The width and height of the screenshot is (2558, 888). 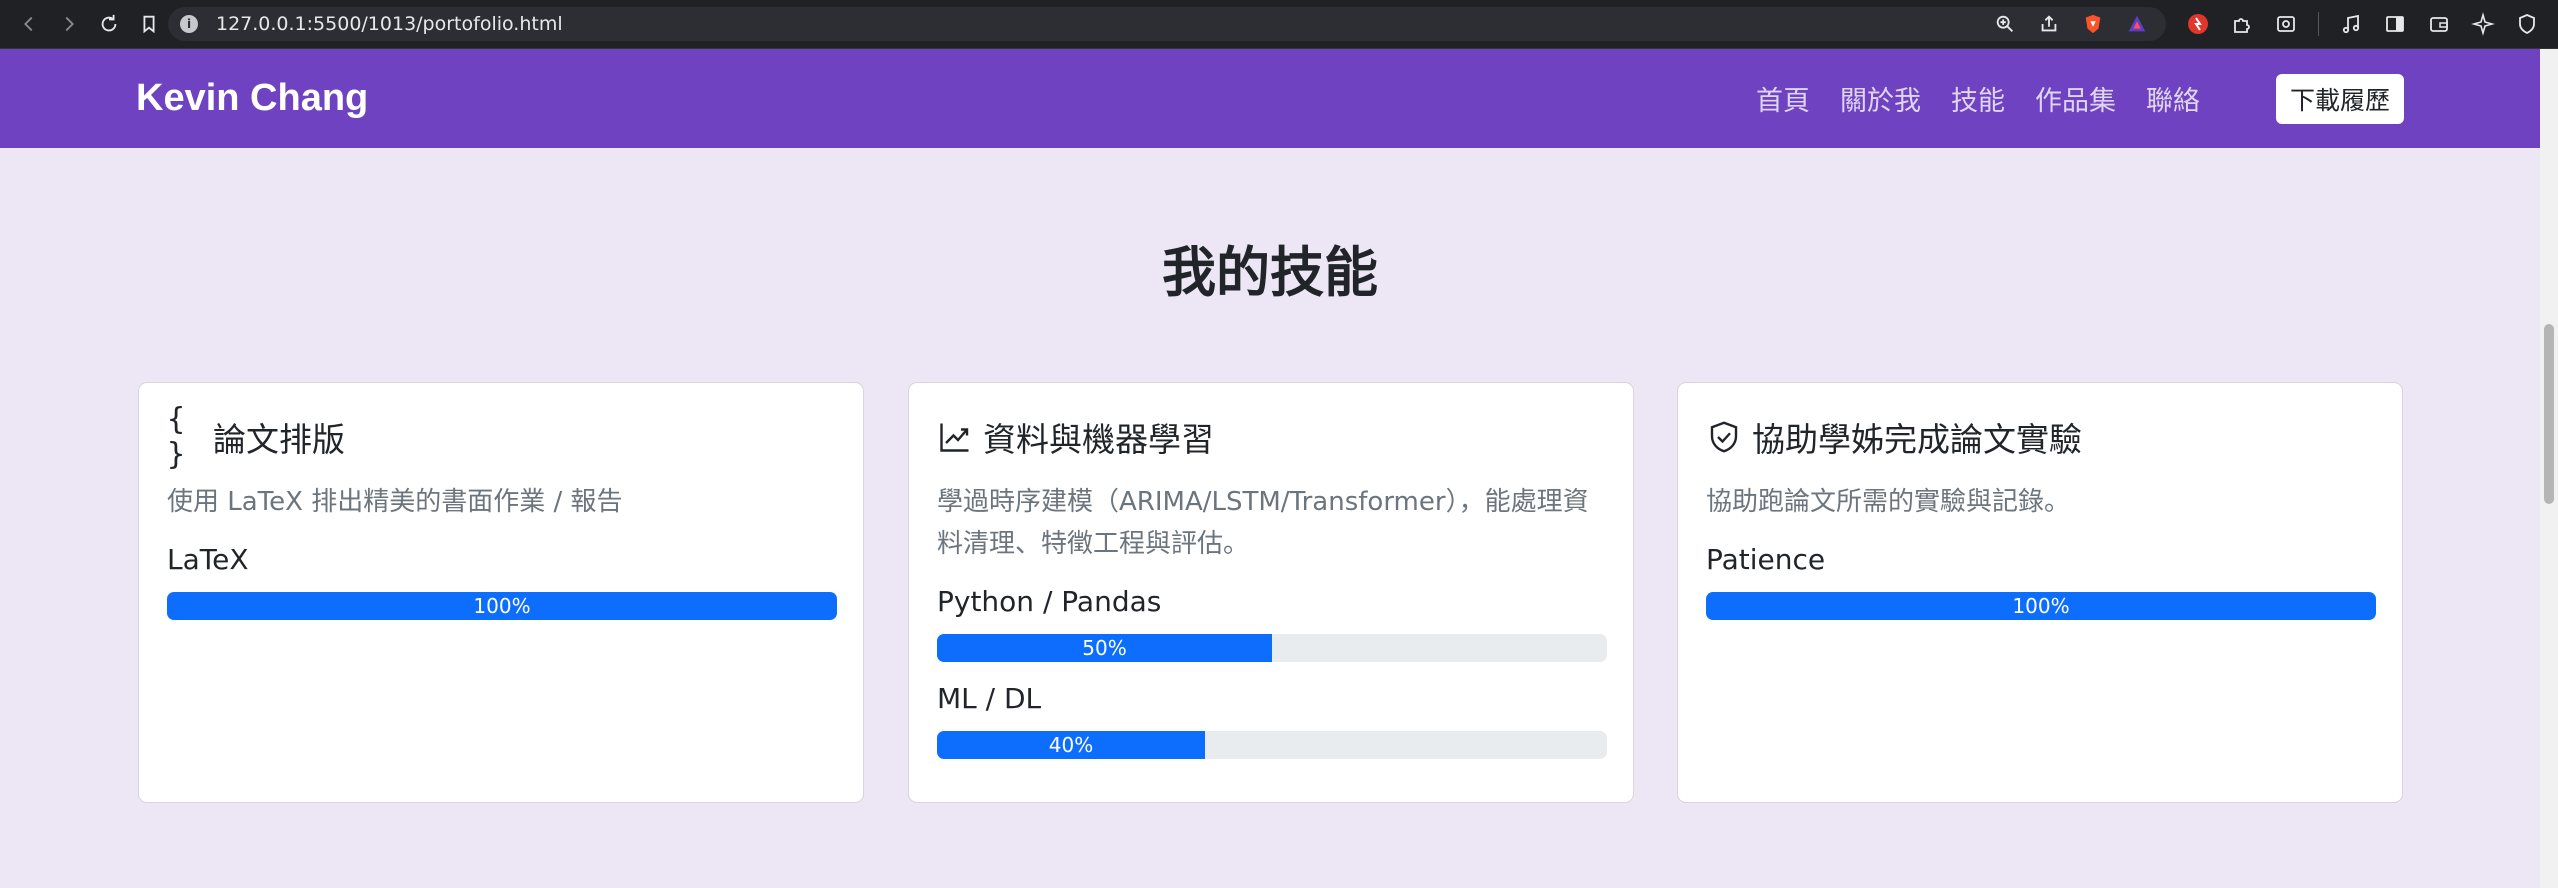 I want to click on progress-bar: 40%, so click(x=1272, y=745).